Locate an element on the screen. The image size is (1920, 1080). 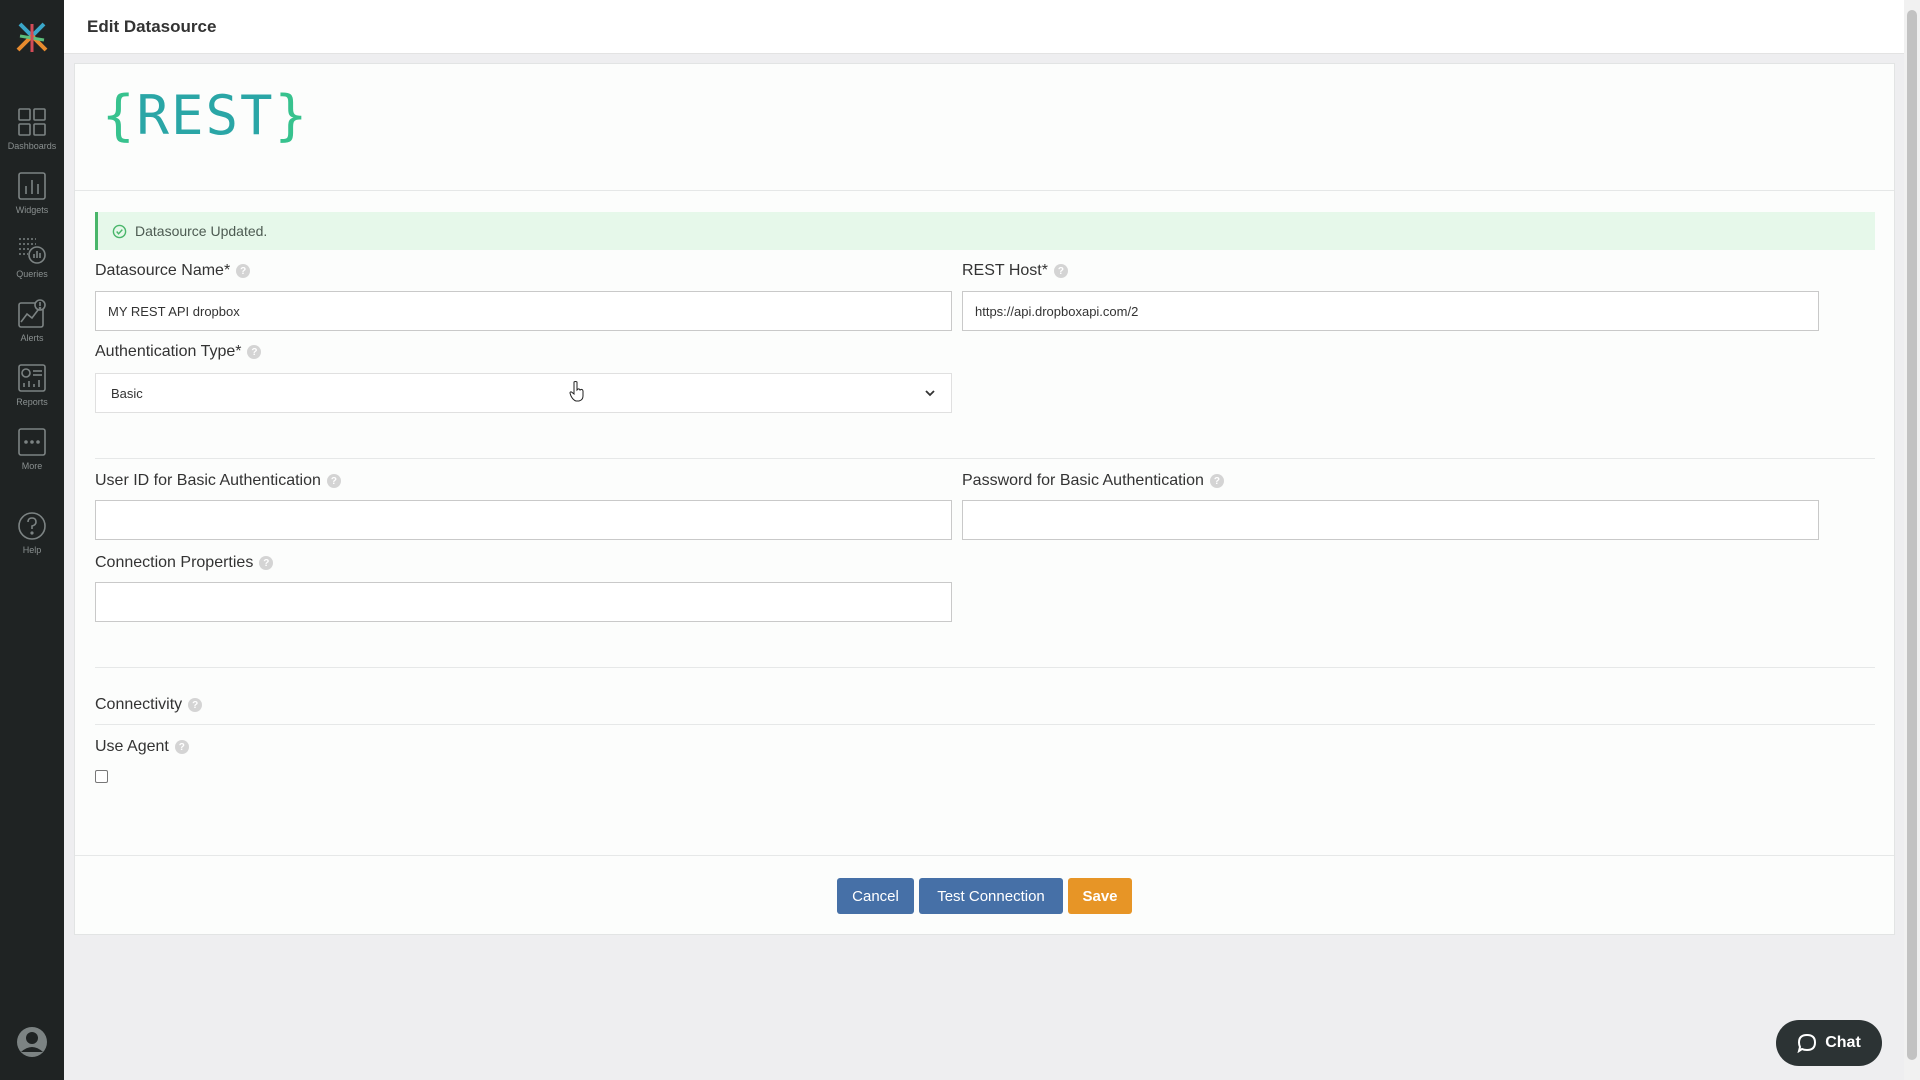
more-icon is located at coordinates (32, 441).